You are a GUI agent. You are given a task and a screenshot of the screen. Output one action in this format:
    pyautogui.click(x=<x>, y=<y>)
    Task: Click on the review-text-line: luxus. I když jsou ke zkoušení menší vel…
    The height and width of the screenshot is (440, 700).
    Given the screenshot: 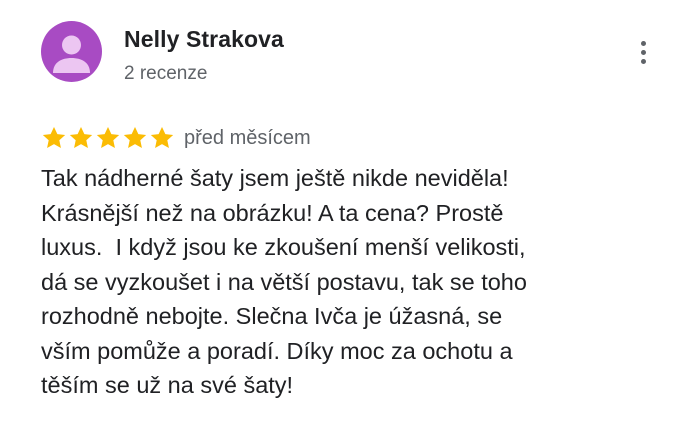 What is the action you would take?
    pyautogui.click(x=283, y=247)
    